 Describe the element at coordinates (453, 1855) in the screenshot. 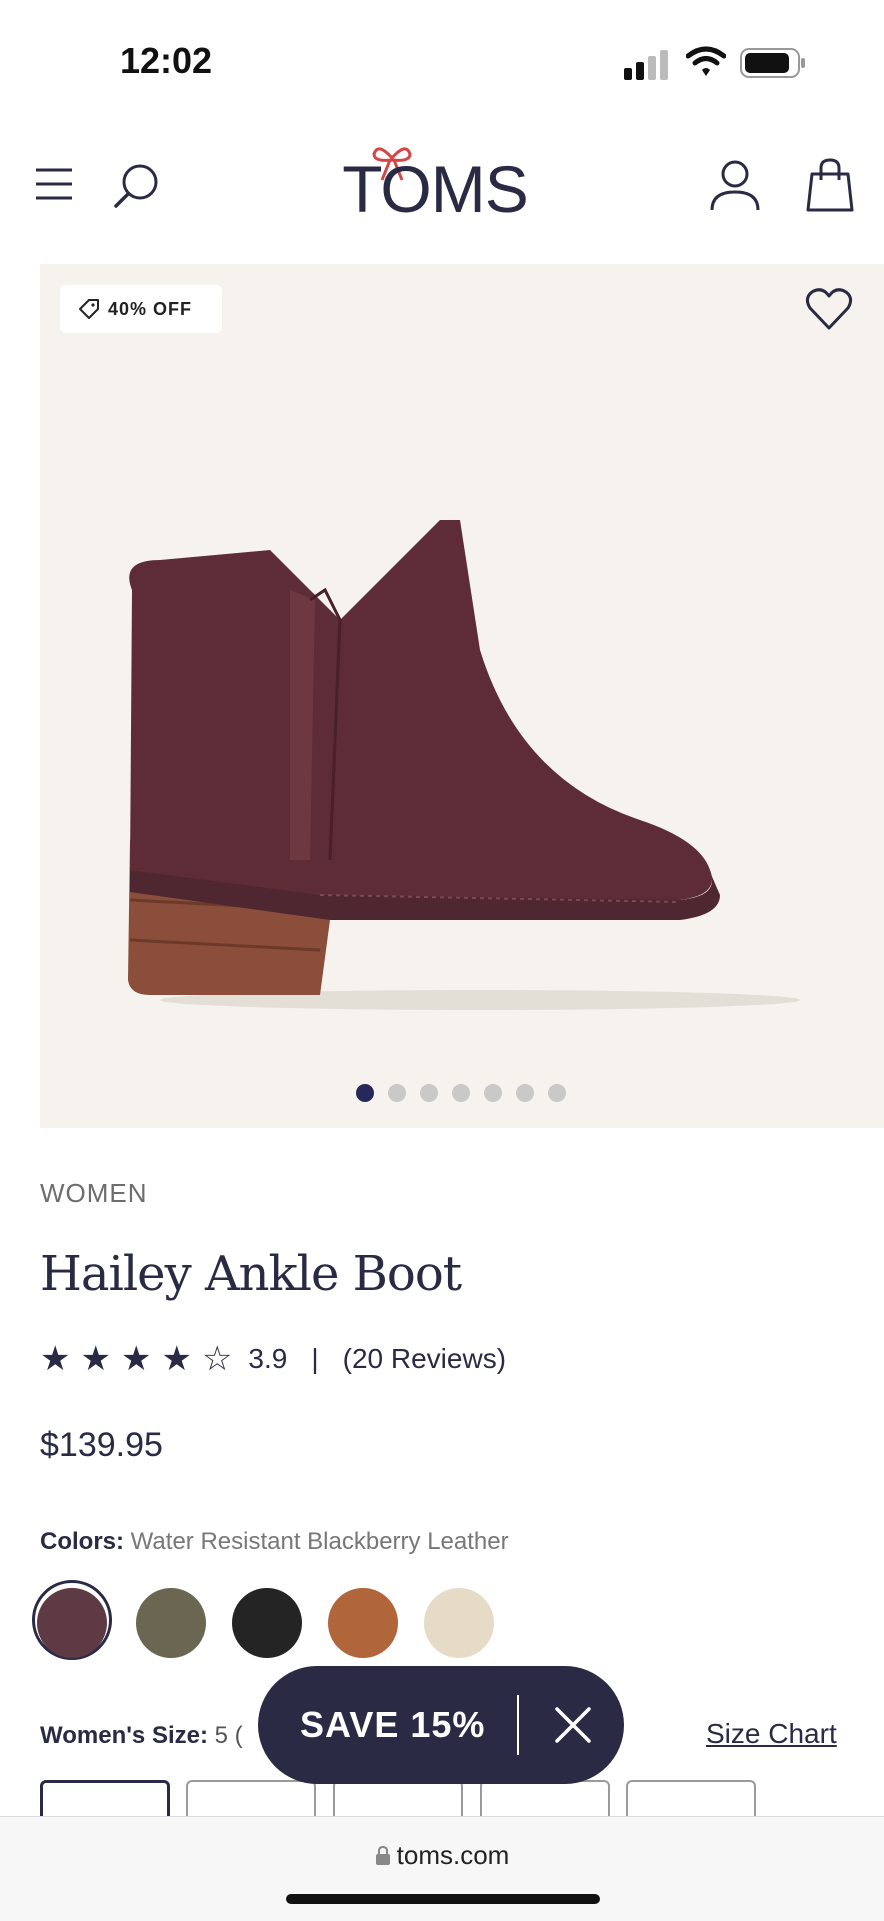

I see `url-text: toms.com` at that location.